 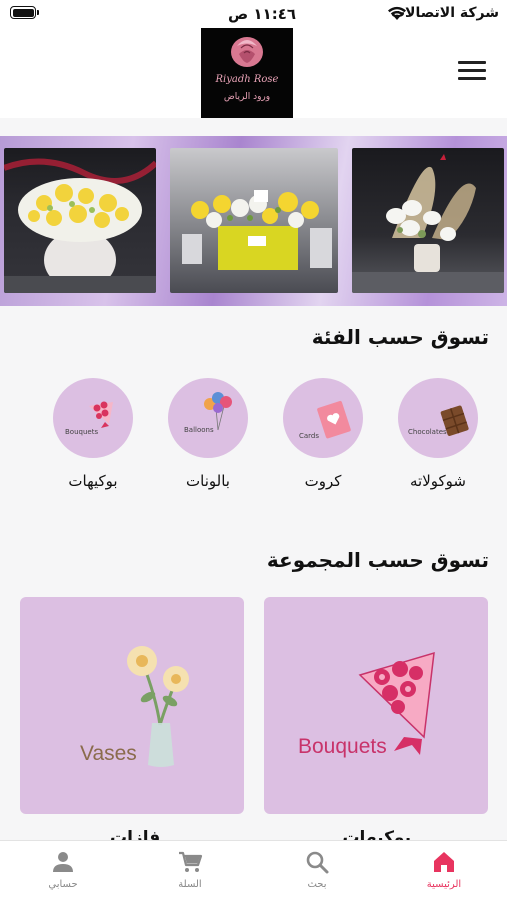 I want to click on category-bouquets: Bouquets بوكيهات, so click(x=93, y=434).